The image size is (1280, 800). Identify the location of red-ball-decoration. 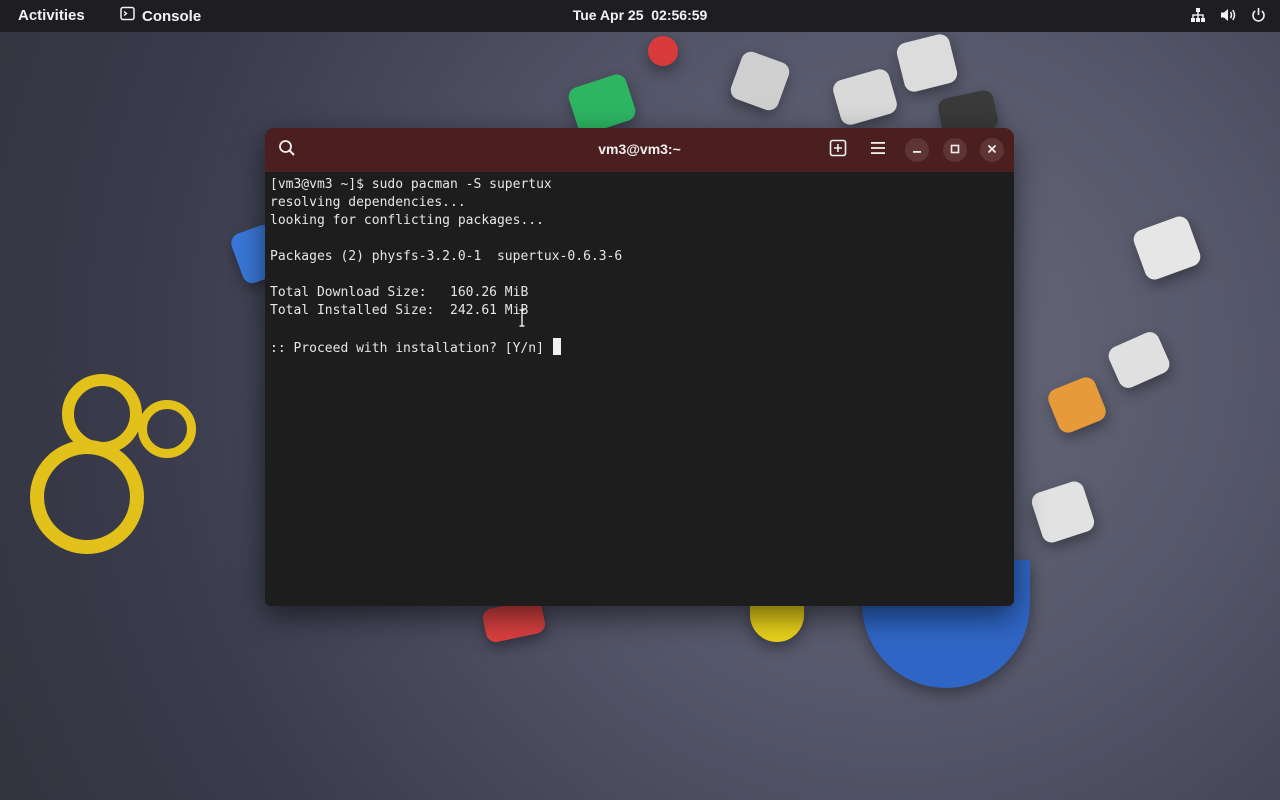
(663, 51).